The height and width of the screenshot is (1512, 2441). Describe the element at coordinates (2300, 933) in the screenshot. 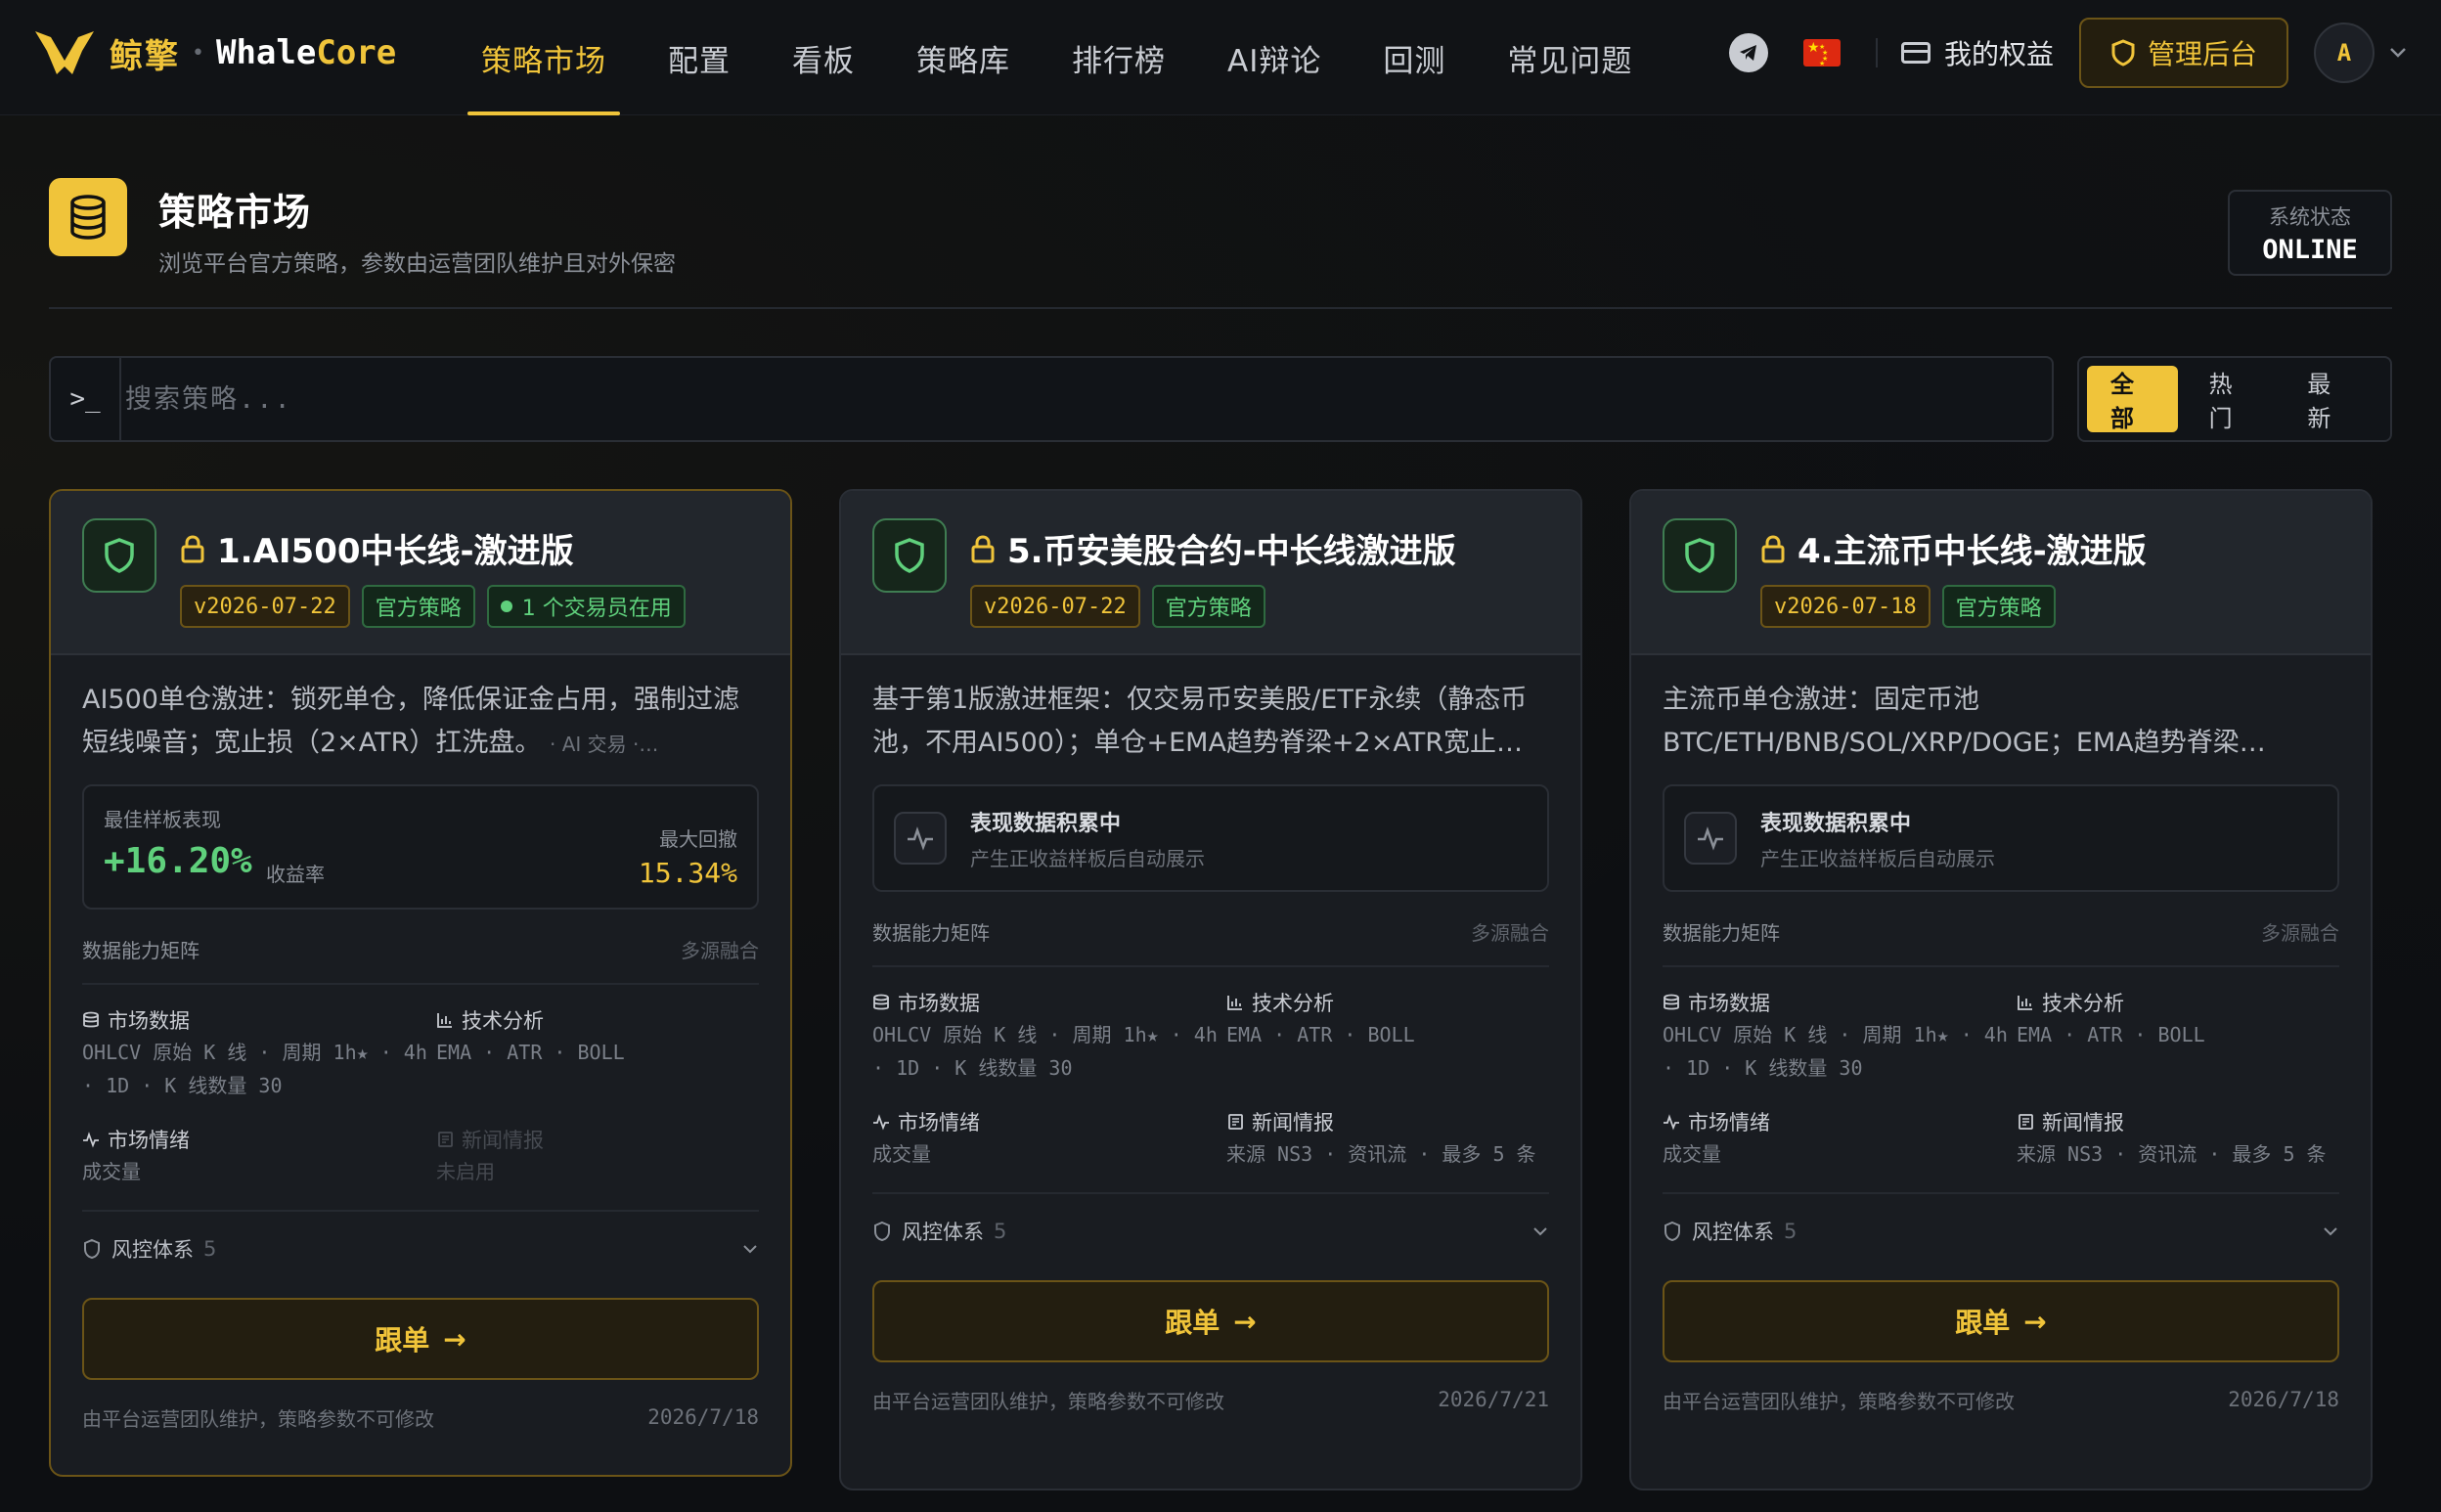

I see `matrix-source: 多源融合` at that location.